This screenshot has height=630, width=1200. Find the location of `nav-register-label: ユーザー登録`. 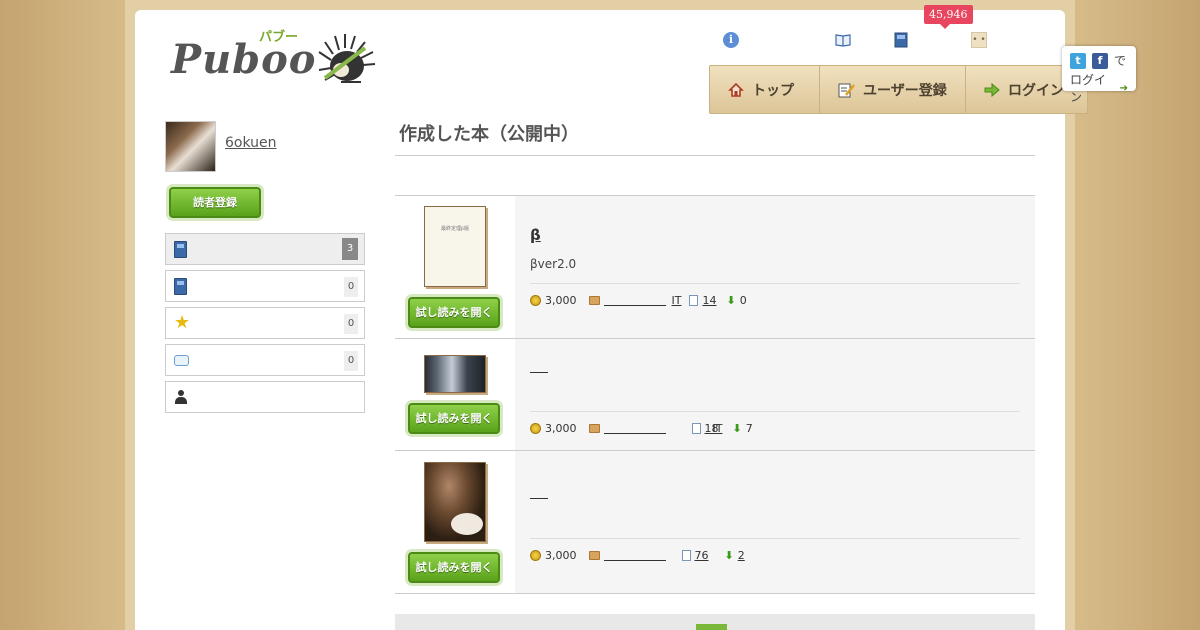

nav-register-label: ユーザー登録 is located at coordinates (905, 90).